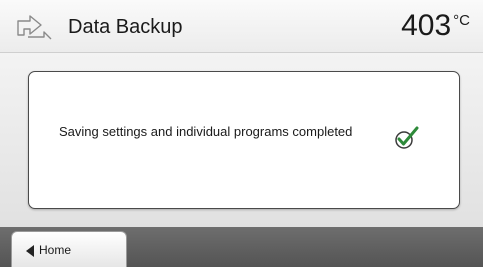  What do you see at coordinates (461, 20) in the screenshot?
I see `temperature-unit: °C` at bounding box center [461, 20].